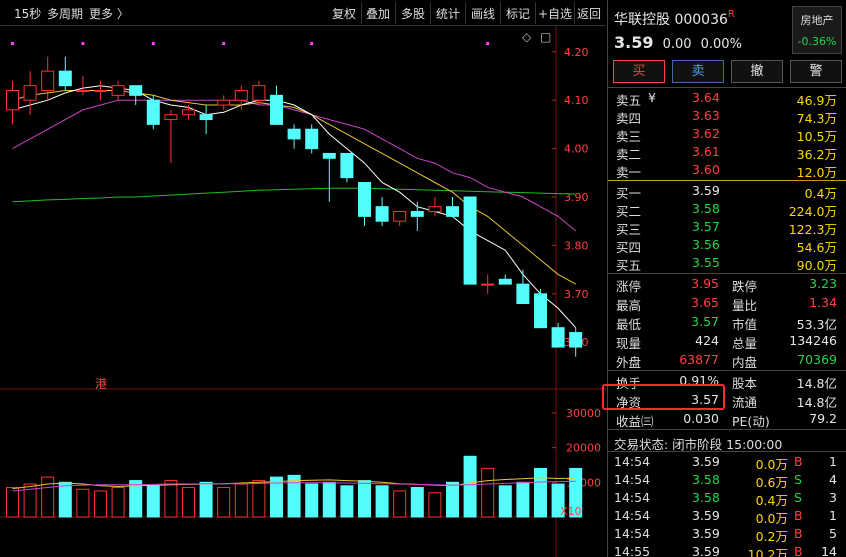  What do you see at coordinates (101, 384) in the screenshot?
I see `hk-marker: 港` at bounding box center [101, 384].